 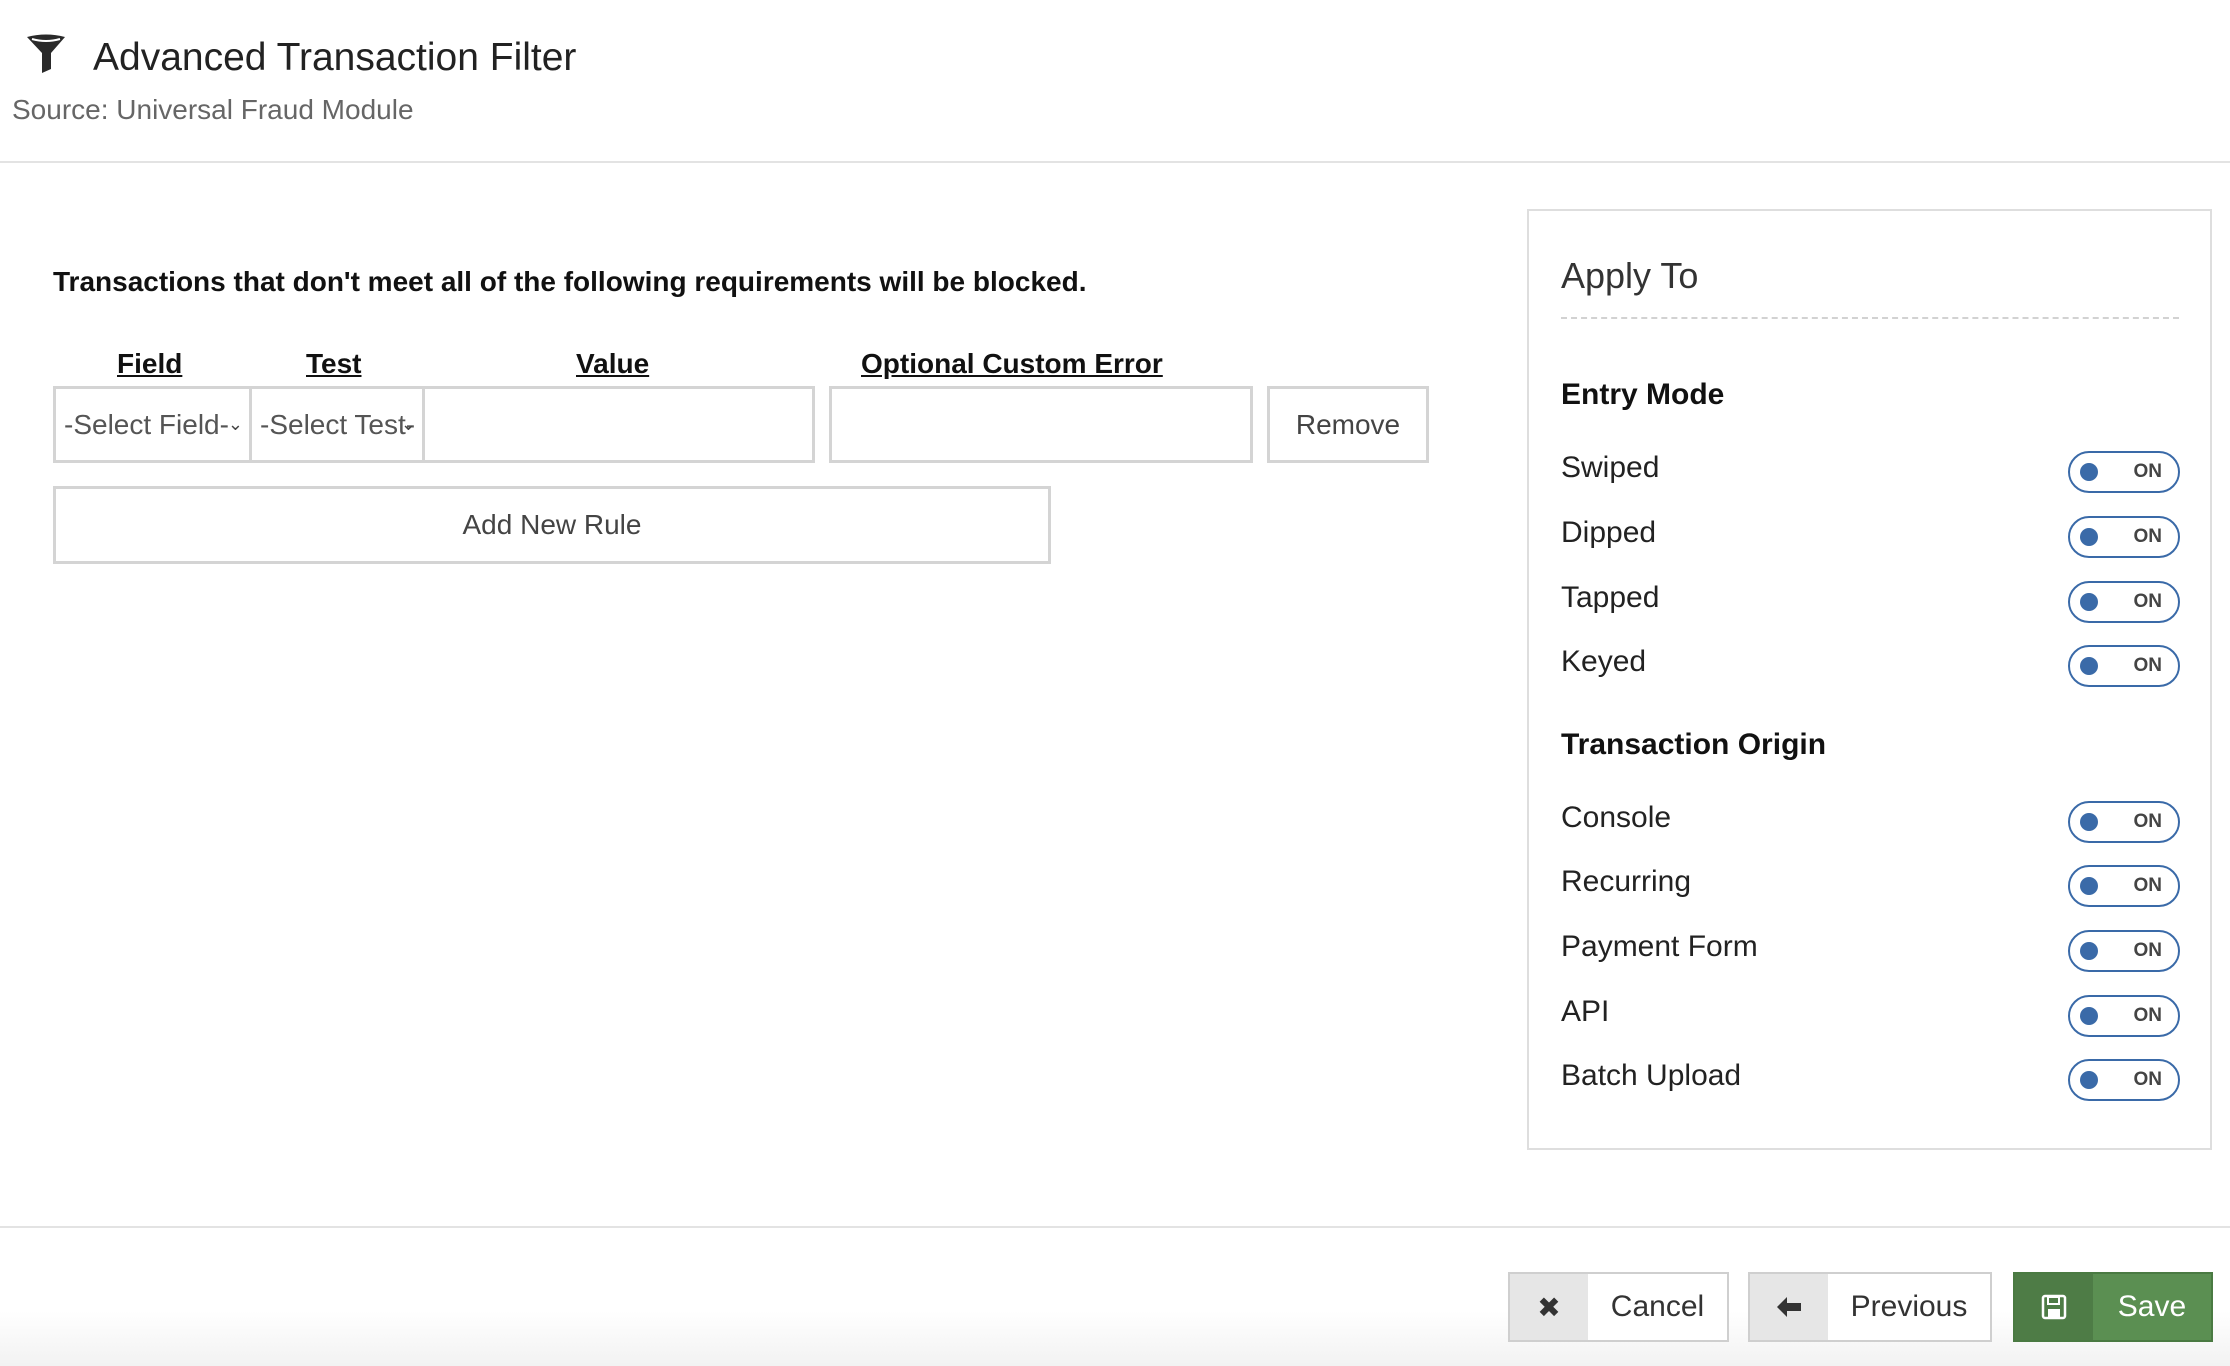 I want to click on cancel-button-label: Cancel, so click(x=1657, y=1306).